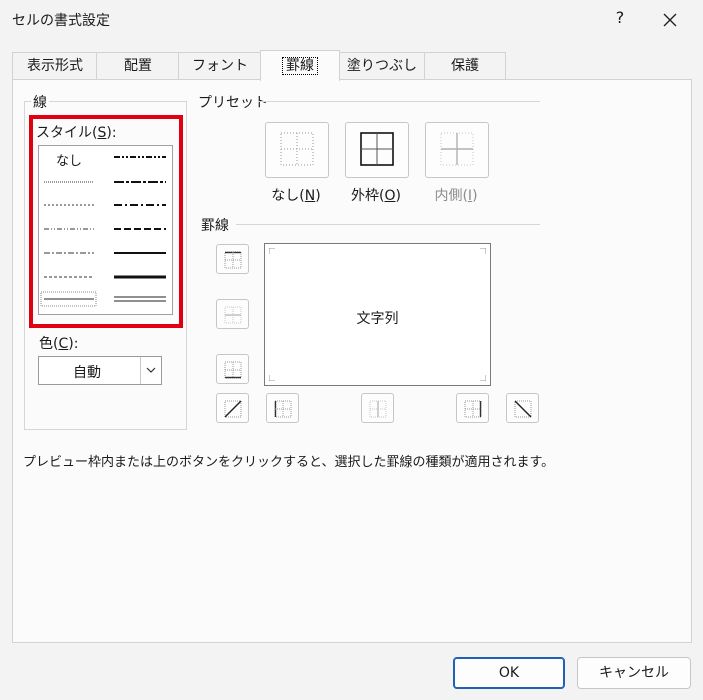  What do you see at coordinates (399, 101) in the screenshot?
I see `presets-divider` at bounding box center [399, 101].